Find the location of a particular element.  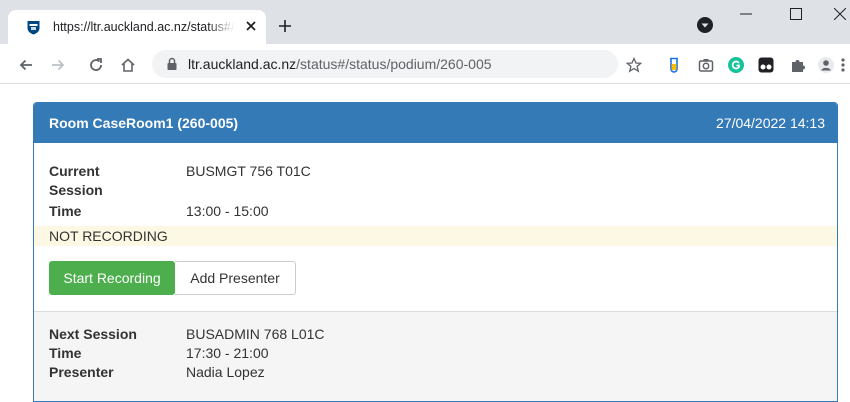

reload-icon is located at coordinates (96, 65).